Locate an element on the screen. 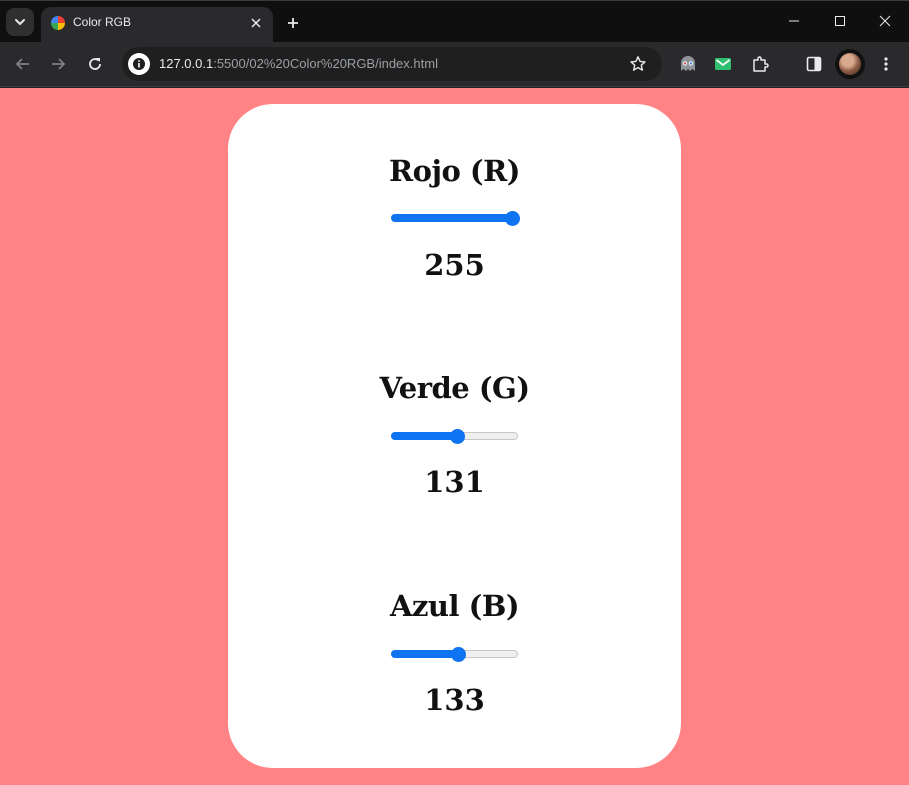 The width and height of the screenshot is (909, 785). site-info-button is located at coordinates (139, 64).